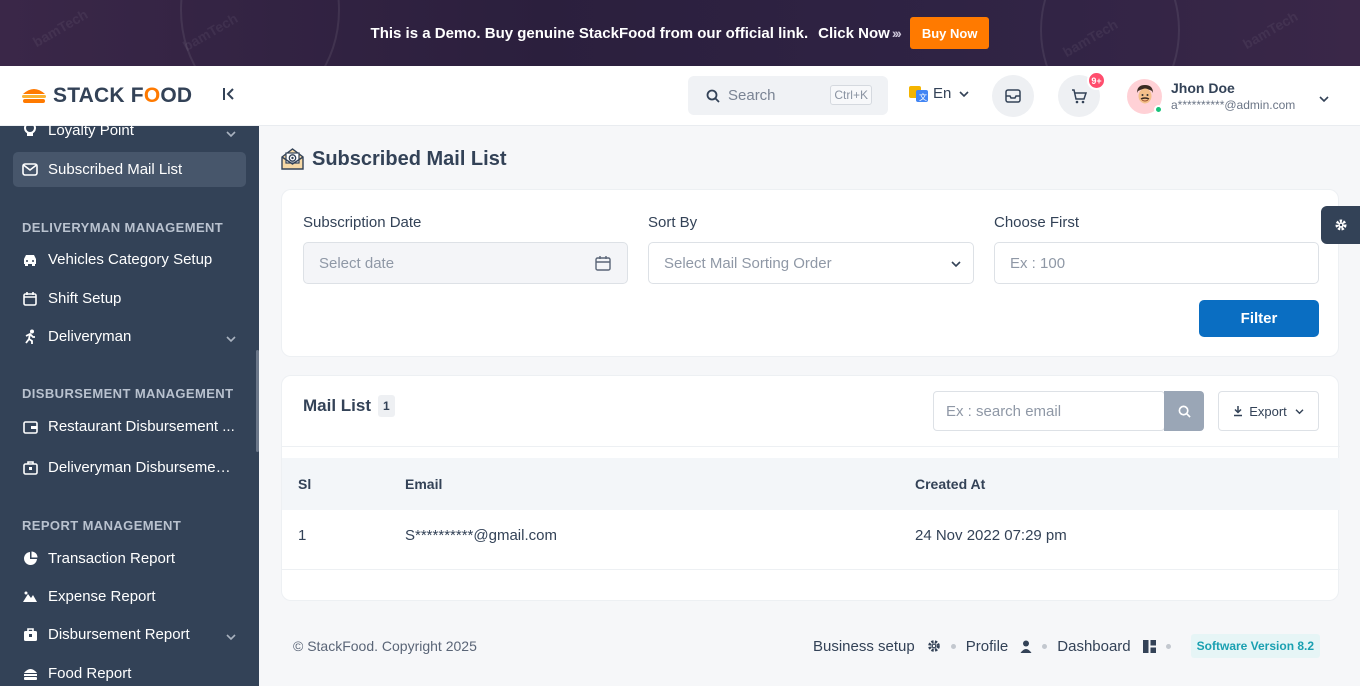  I want to click on sort-by-label: Sort By, so click(673, 222).